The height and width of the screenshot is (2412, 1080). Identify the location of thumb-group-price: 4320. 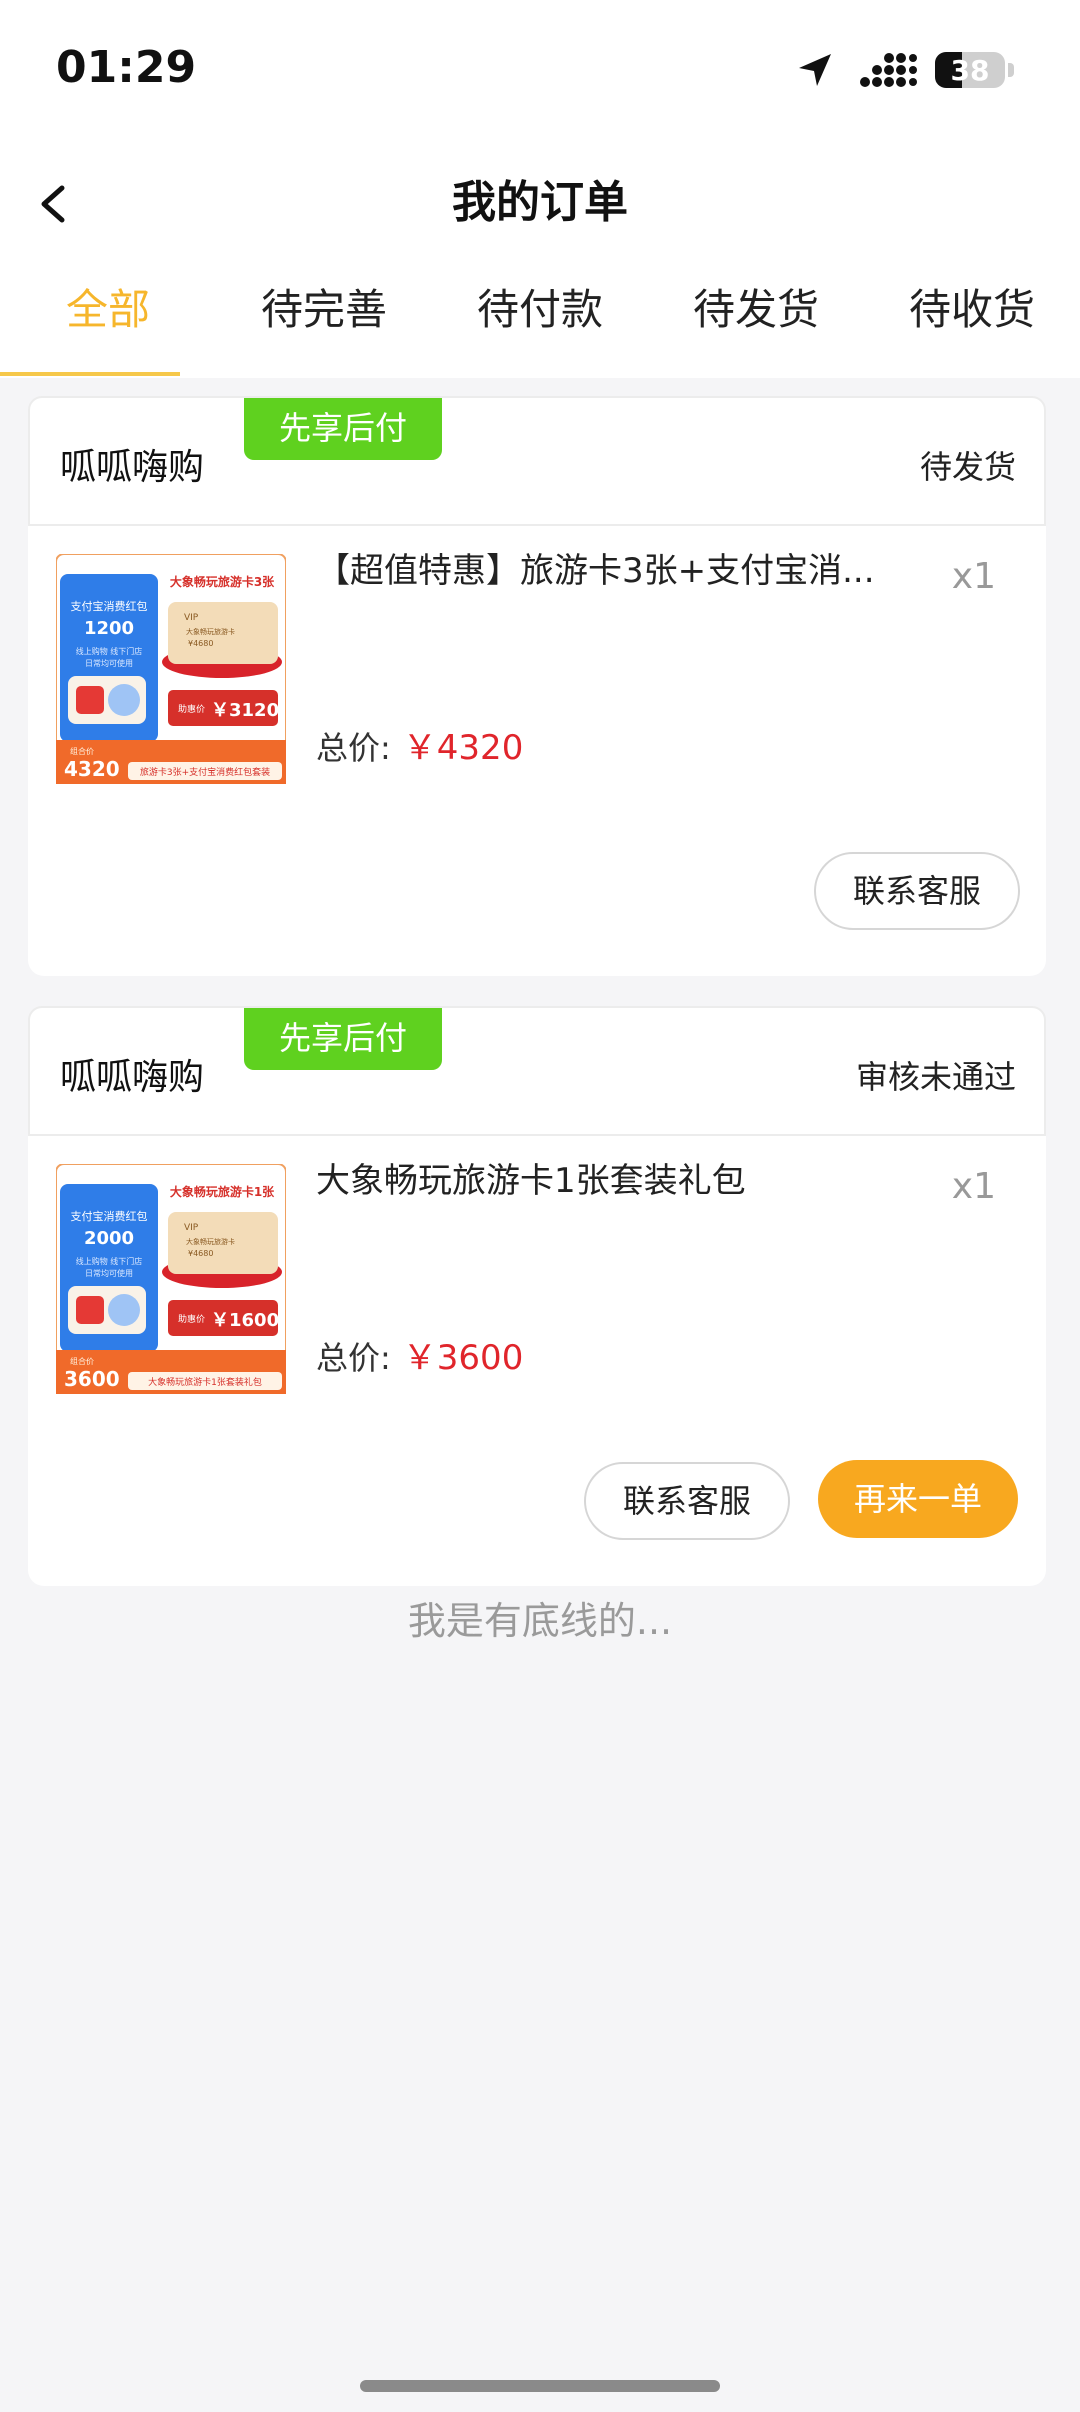
(92, 769).